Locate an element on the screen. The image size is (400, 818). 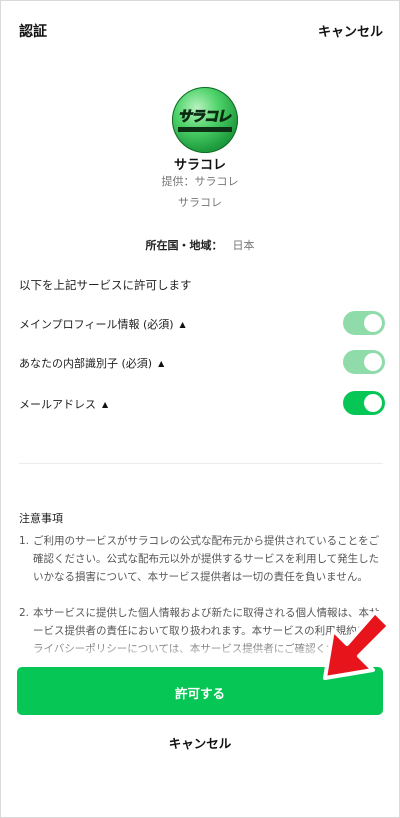
service-logo-text: サラコレ is located at coordinates (205, 117).